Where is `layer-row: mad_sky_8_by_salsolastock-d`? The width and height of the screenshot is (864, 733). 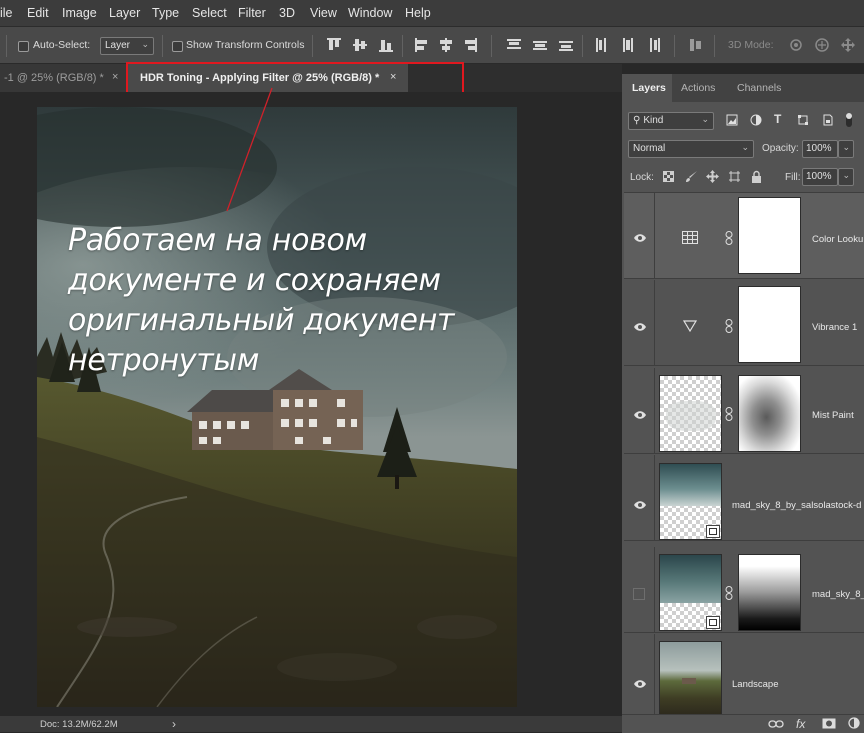 layer-row: mad_sky_8_by_salsolastock-d is located at coordinates (744, 498).